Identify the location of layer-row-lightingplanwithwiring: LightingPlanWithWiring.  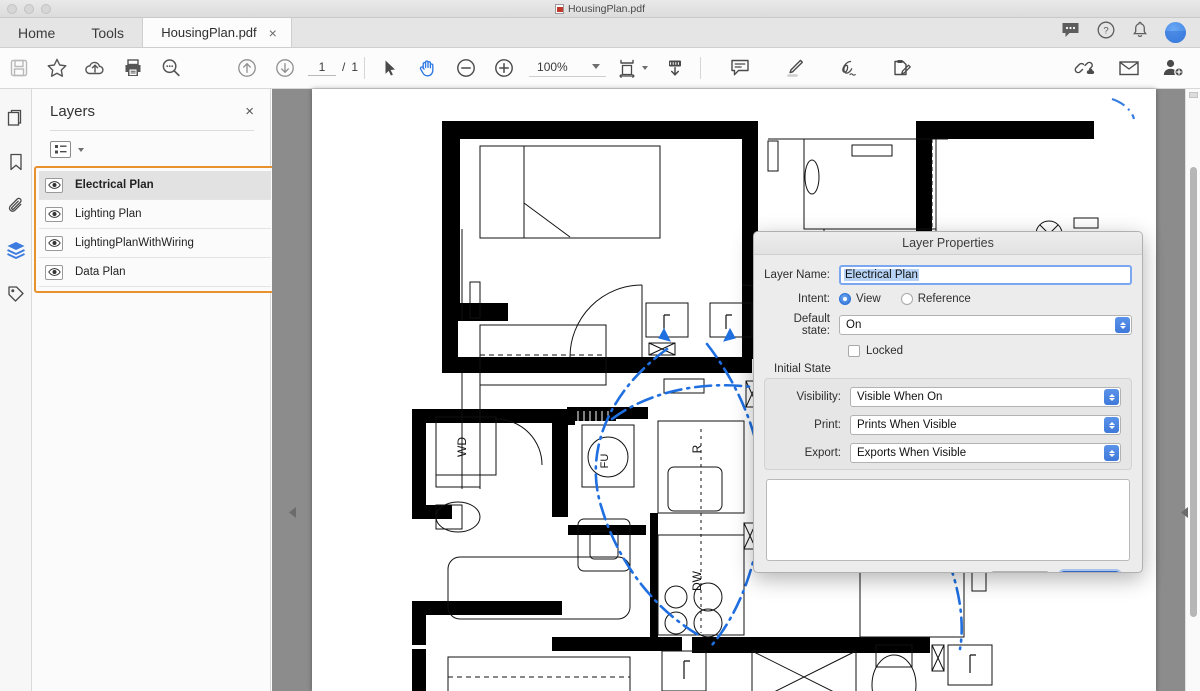
(155, 243).